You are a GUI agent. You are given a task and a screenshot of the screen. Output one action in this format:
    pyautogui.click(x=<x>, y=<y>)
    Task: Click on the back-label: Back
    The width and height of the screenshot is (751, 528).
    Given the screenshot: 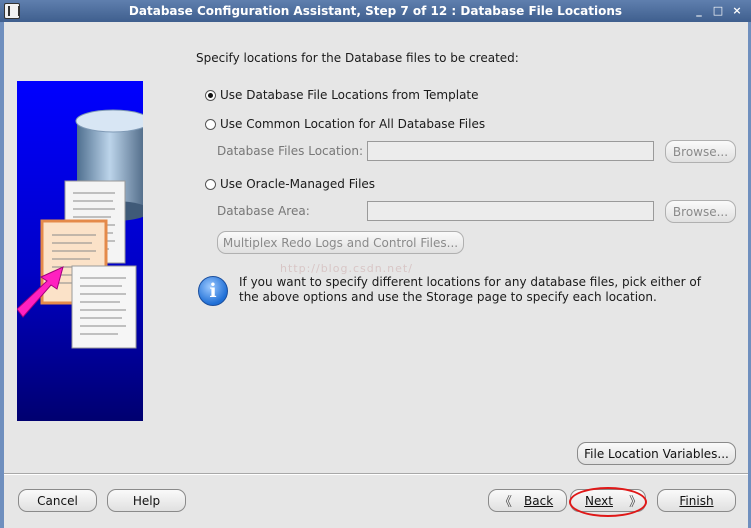 What is the action you would take?
    pyautogui.click(x=539, y=500)
    